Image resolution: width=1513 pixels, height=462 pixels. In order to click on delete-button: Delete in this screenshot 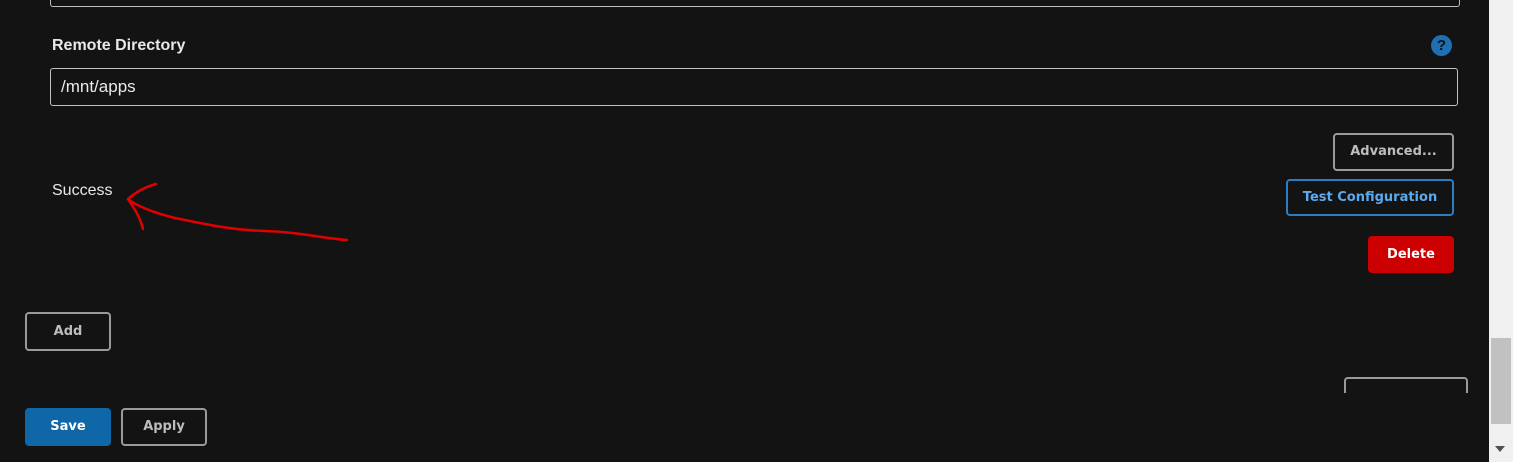, I will do `click(1411, 254)`.